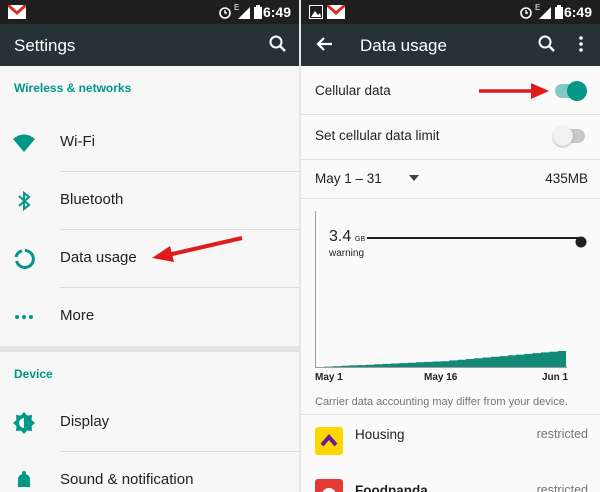 This screenshot has width=600, height=492. What do you see at coordinates (149, 317) in the screenshot?
I see `settings-item-more: More` at bounding box center [149, 317].